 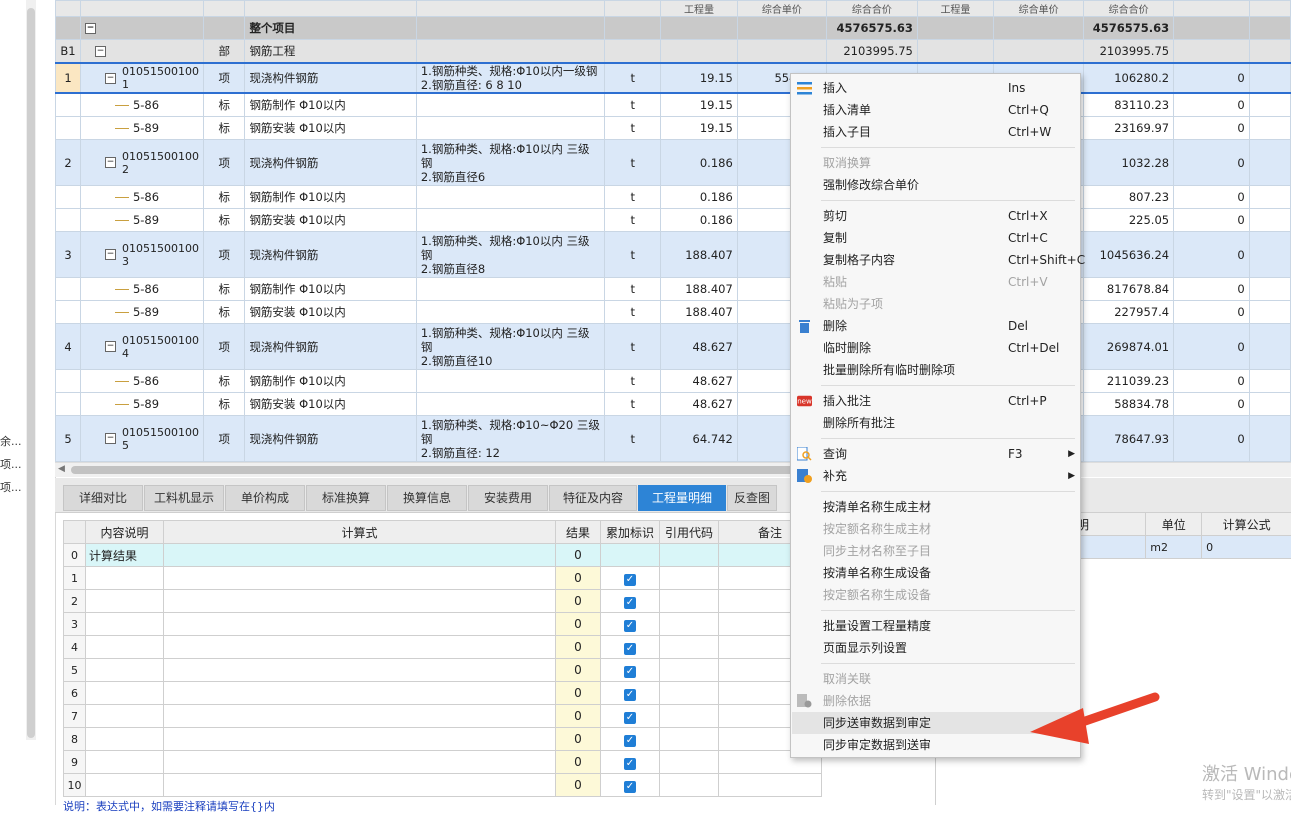 I want to click on table-row: 10 0 ✓, so click(x=442, y=785).